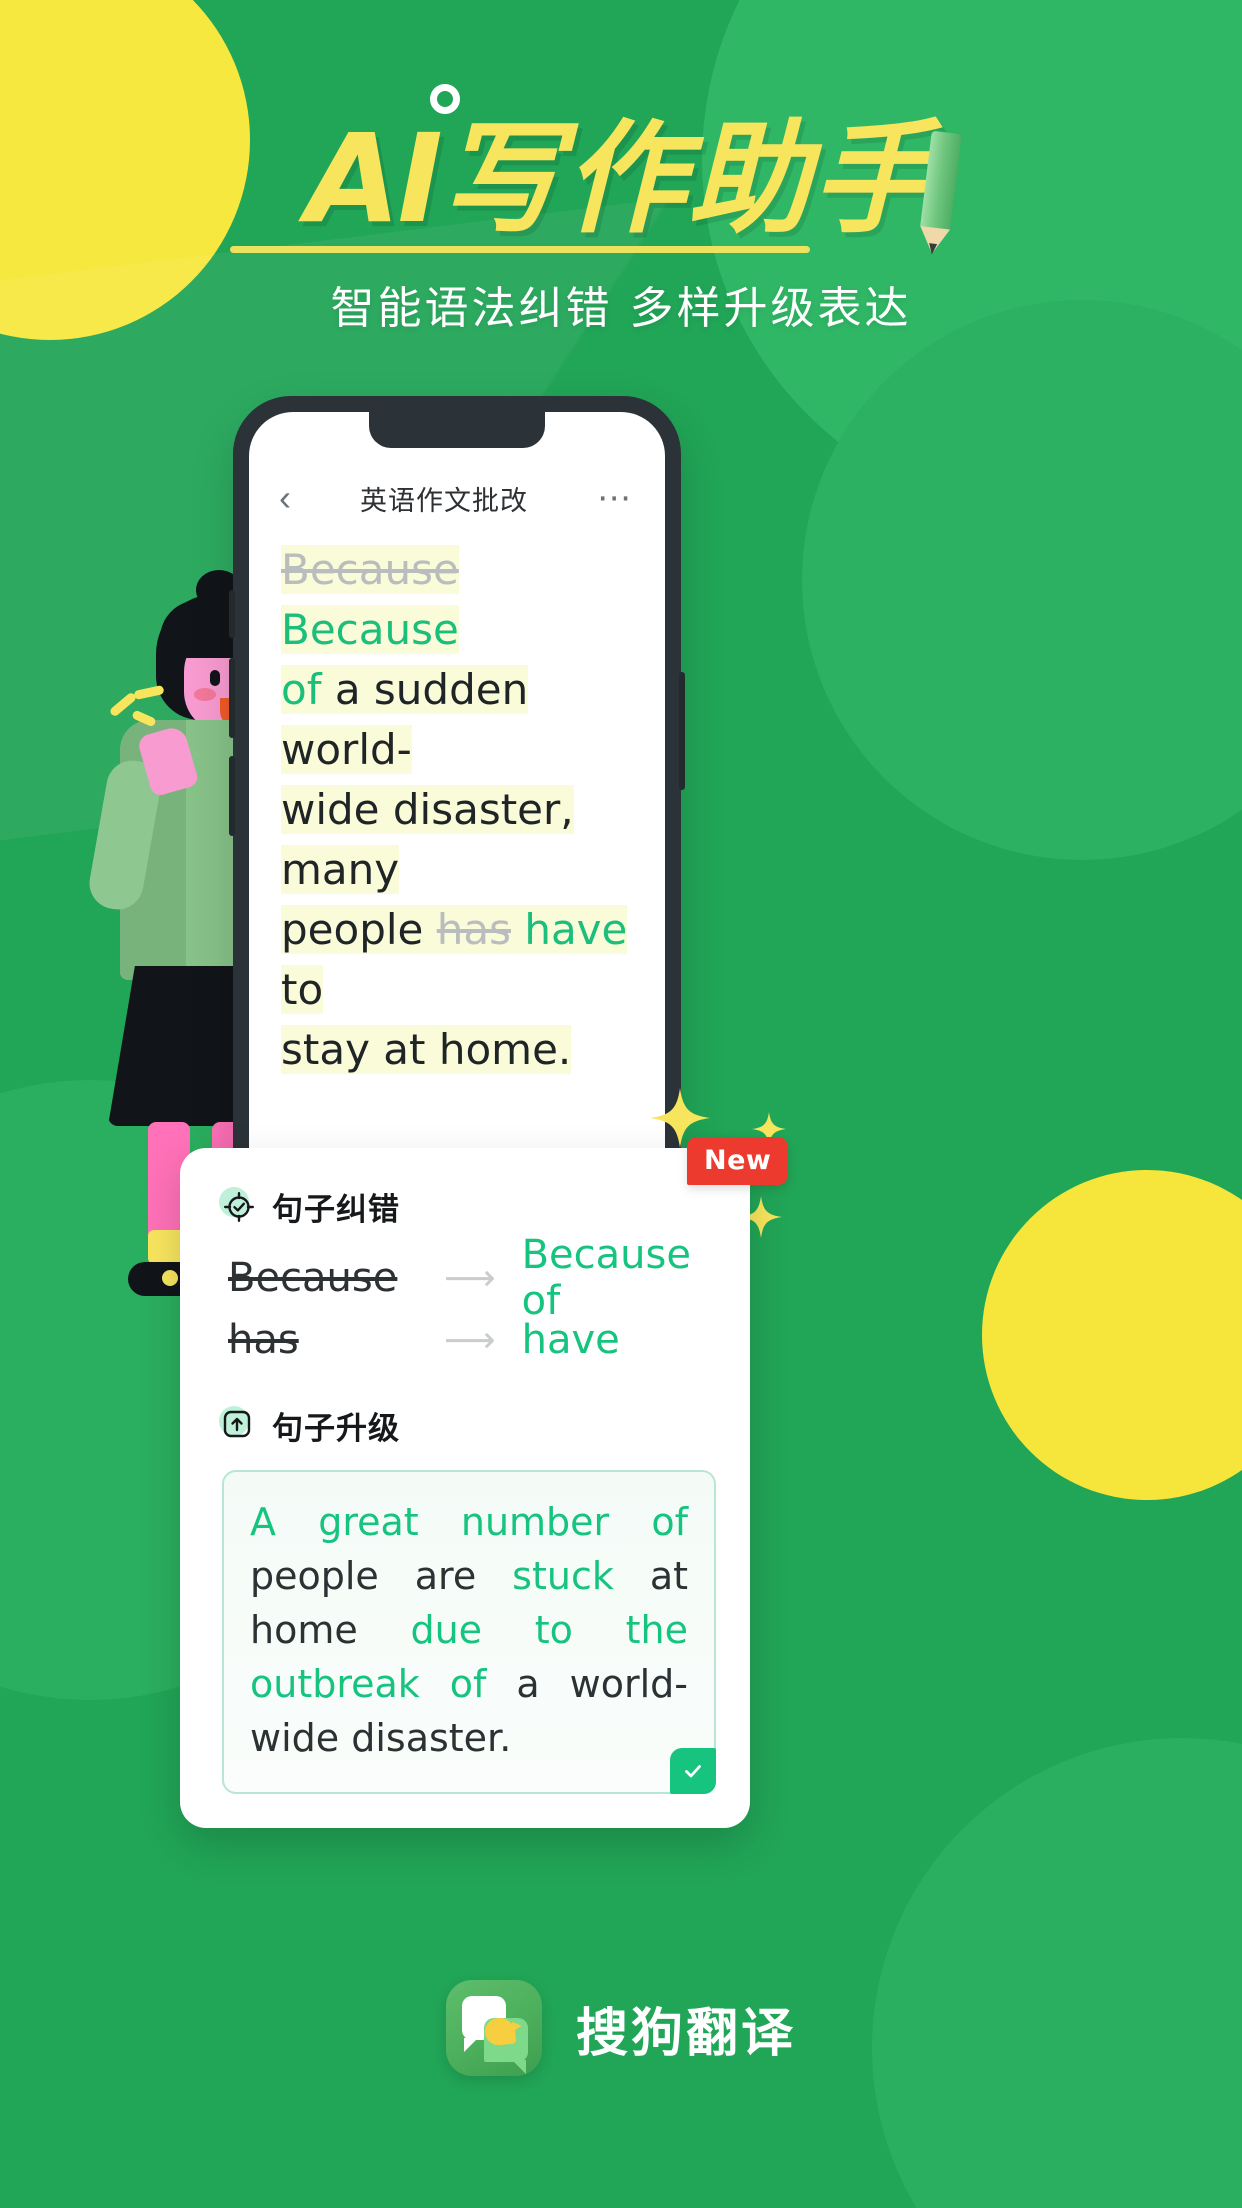 The image size is (1242, 2208). I want to click on phone-volume-down, so click(232, 796).